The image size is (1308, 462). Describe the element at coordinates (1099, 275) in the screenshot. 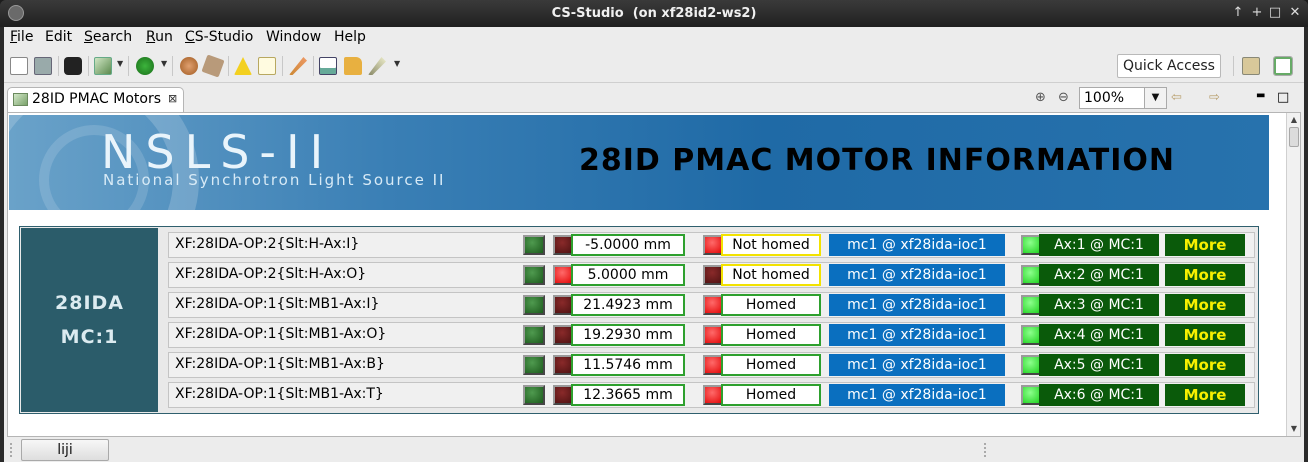

I see `axis-button: Ax:2 @ MC:1` at that location.